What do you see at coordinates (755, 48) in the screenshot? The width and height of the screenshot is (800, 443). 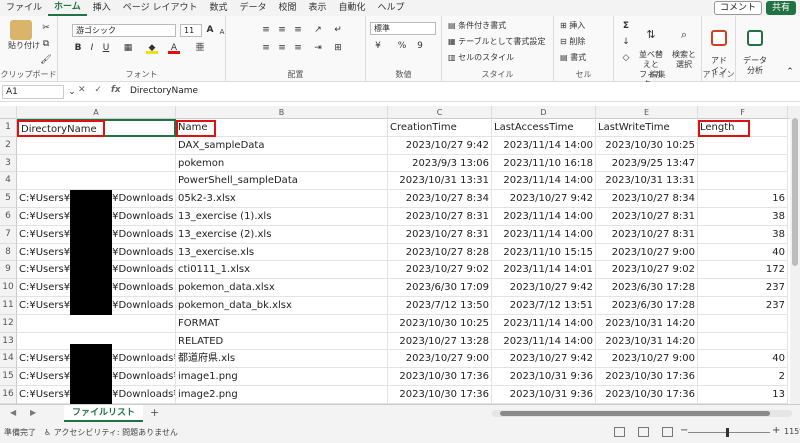 I see `data-analysis-button: データ 分析` at bounding box center [755, 48].